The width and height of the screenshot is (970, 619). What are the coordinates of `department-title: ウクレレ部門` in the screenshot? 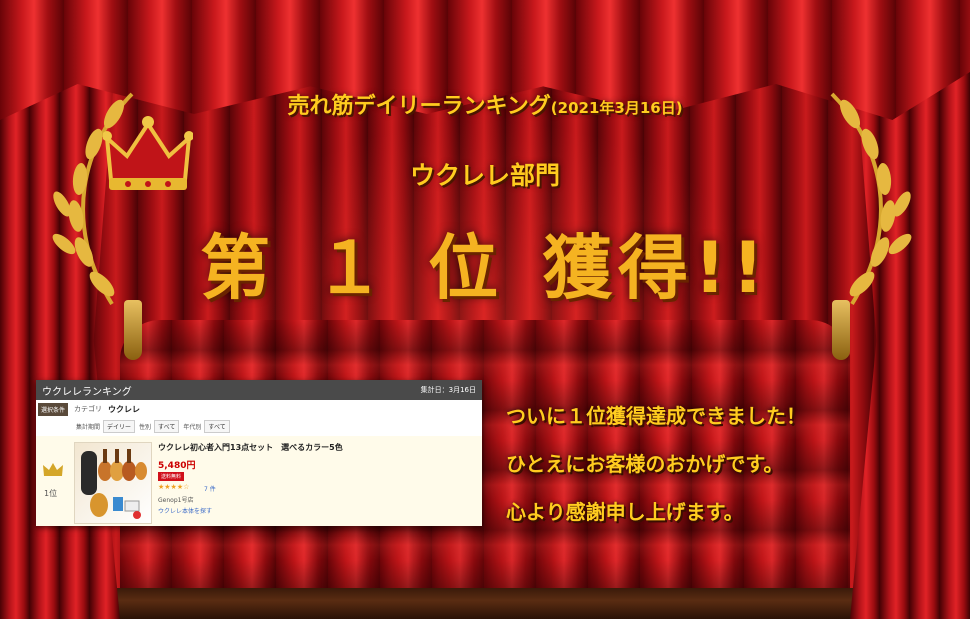 It's located at (484, 175).